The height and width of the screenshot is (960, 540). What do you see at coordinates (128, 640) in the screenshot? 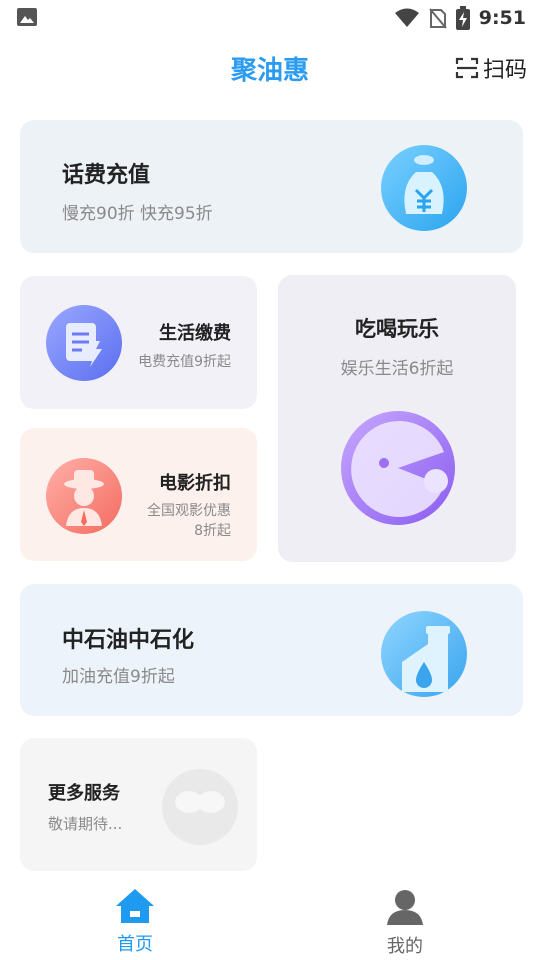
I see `card-title: 中石油中石化` at bounding box center [128, 640].